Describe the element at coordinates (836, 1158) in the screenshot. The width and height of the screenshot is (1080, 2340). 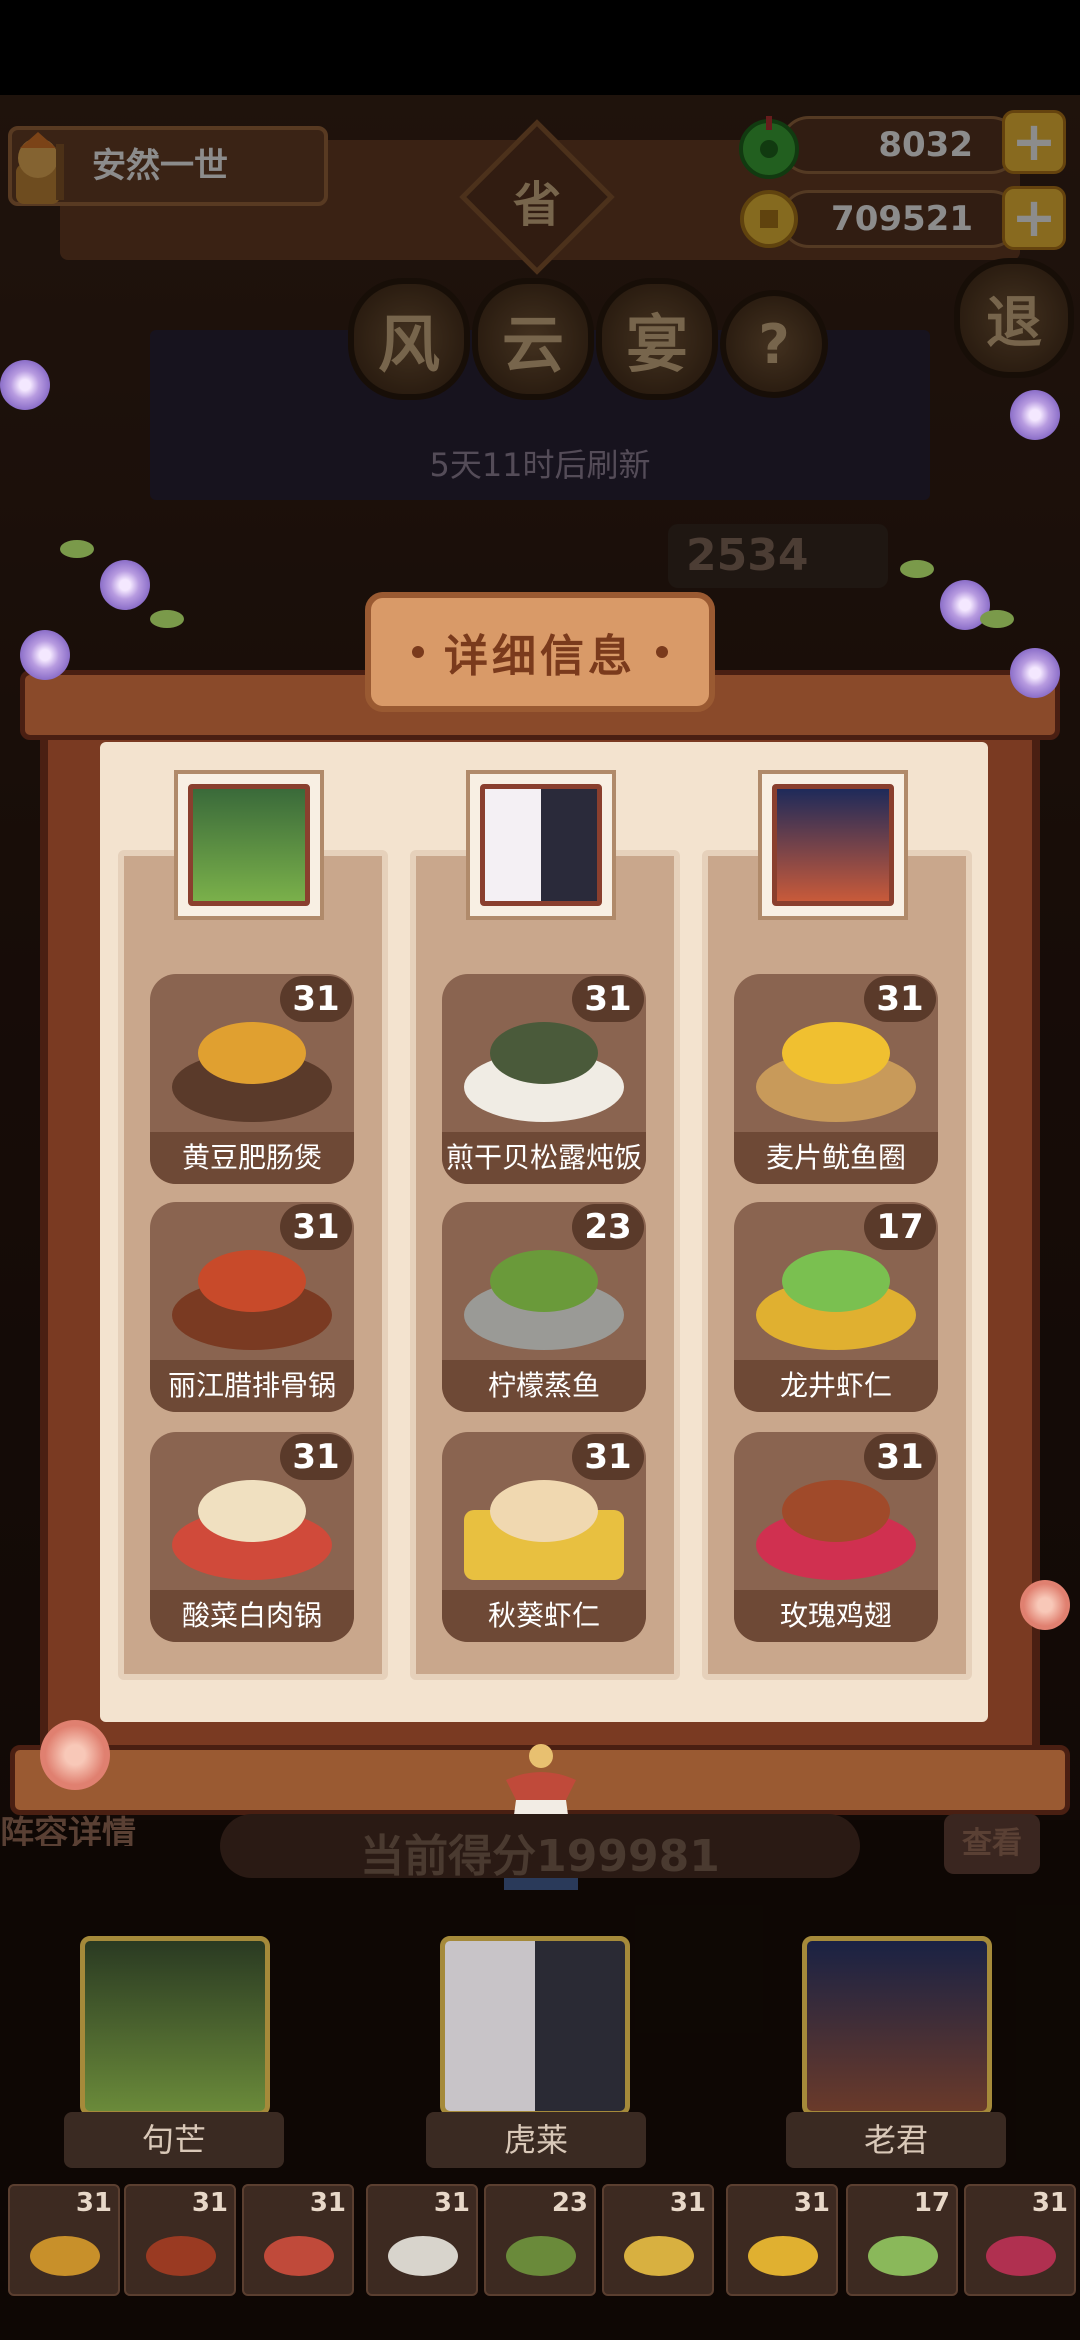
I see `dish-name: 麦片鱿鱼圈` at that location.